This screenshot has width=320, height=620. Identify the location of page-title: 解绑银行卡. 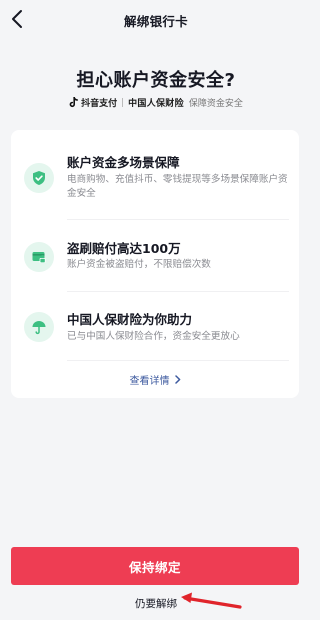
(155, 21).